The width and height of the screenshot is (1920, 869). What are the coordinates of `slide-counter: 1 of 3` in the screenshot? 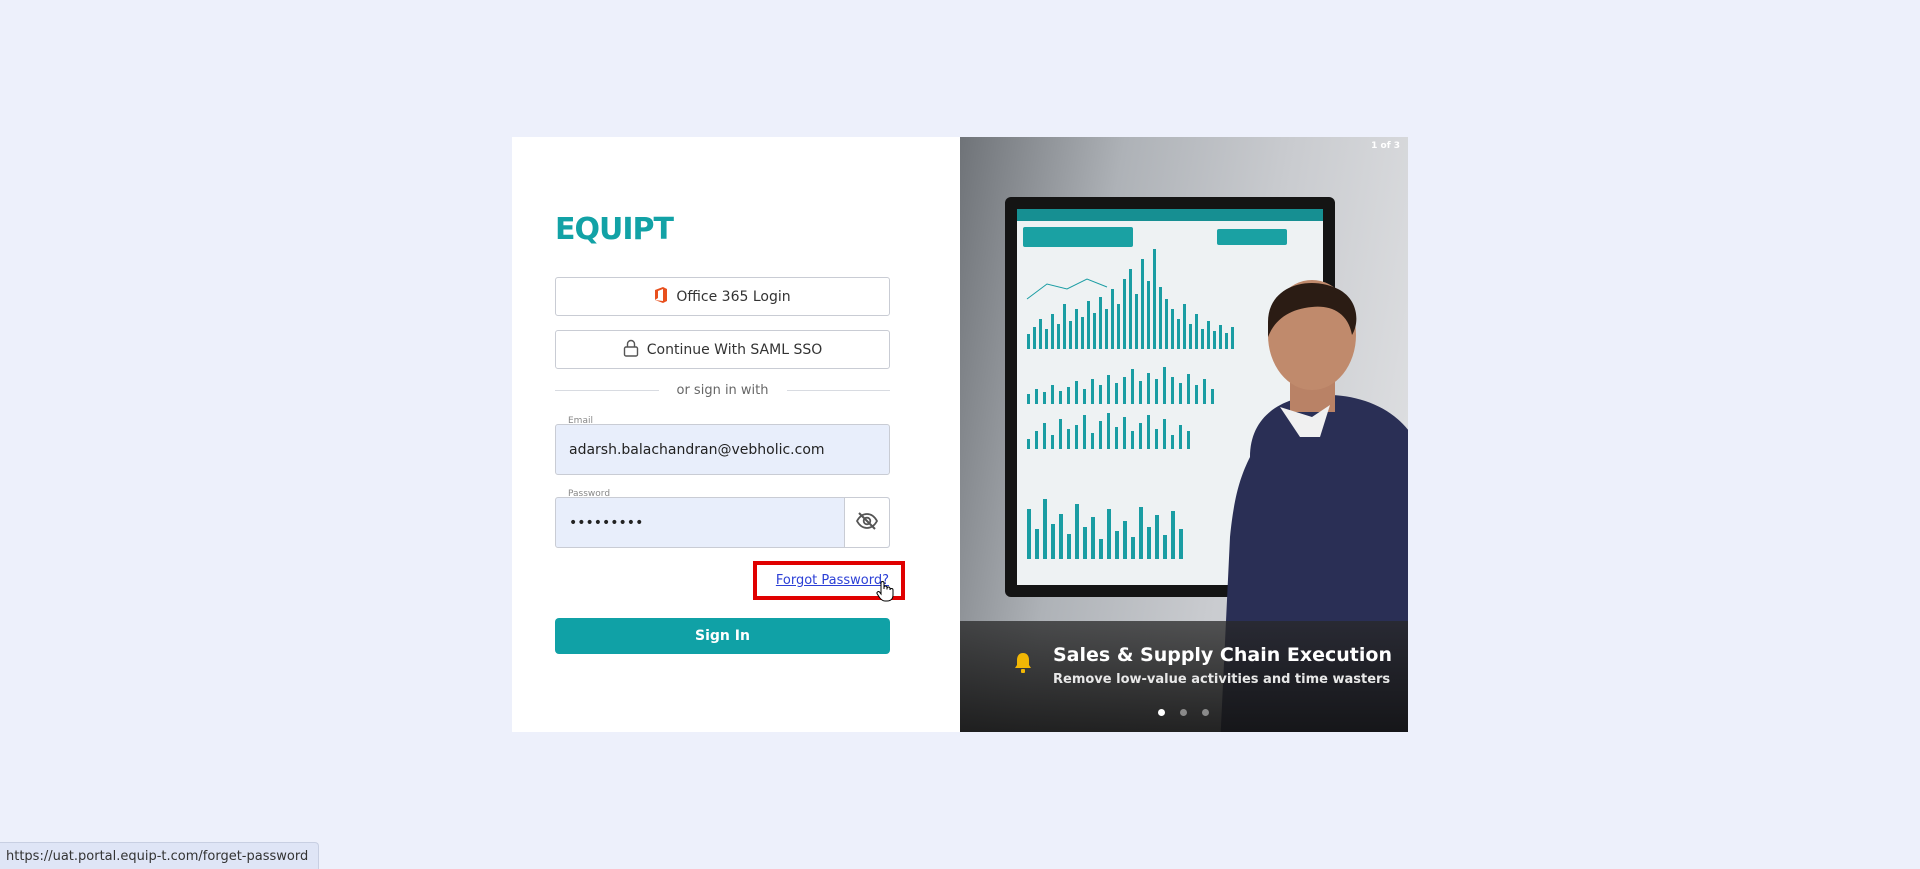 It's located at (1385, 146).